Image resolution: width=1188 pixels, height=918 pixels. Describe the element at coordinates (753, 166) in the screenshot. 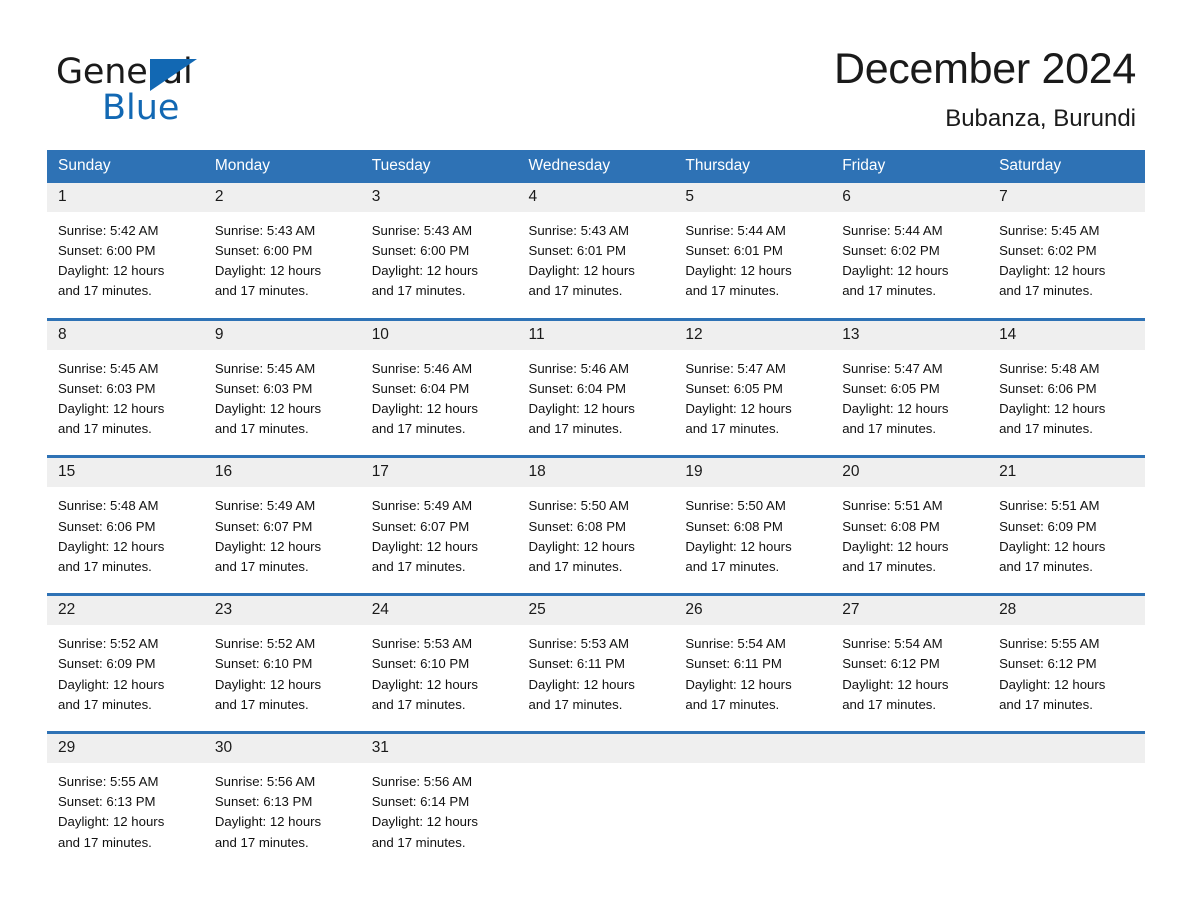

I see `weekday-header-thursday: Thursday` at that location.